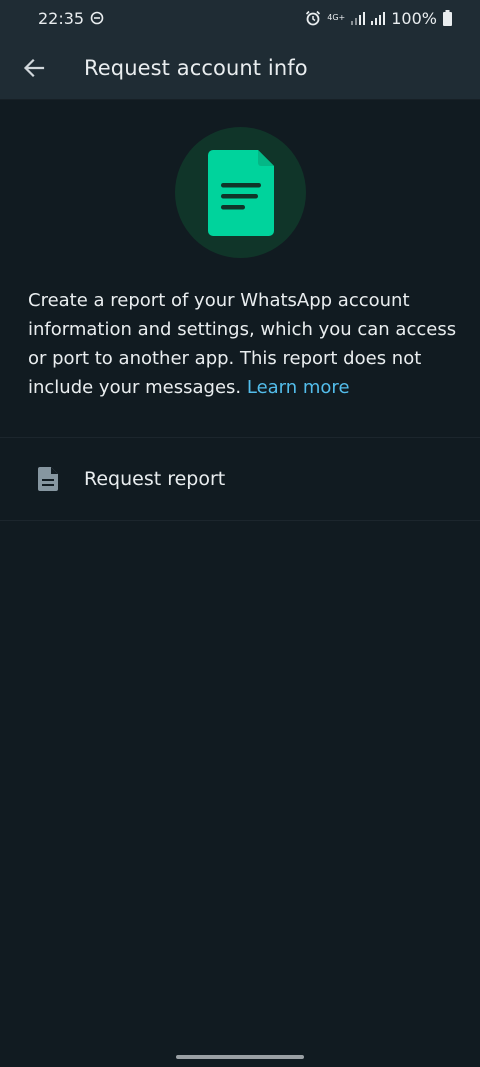  I want to click on alarm-icon, so click(313, 18).